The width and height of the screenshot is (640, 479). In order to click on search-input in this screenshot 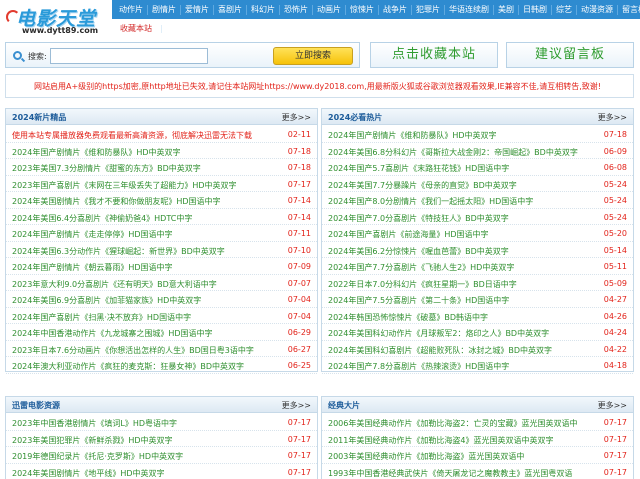, I will do `click(129, 56)`.